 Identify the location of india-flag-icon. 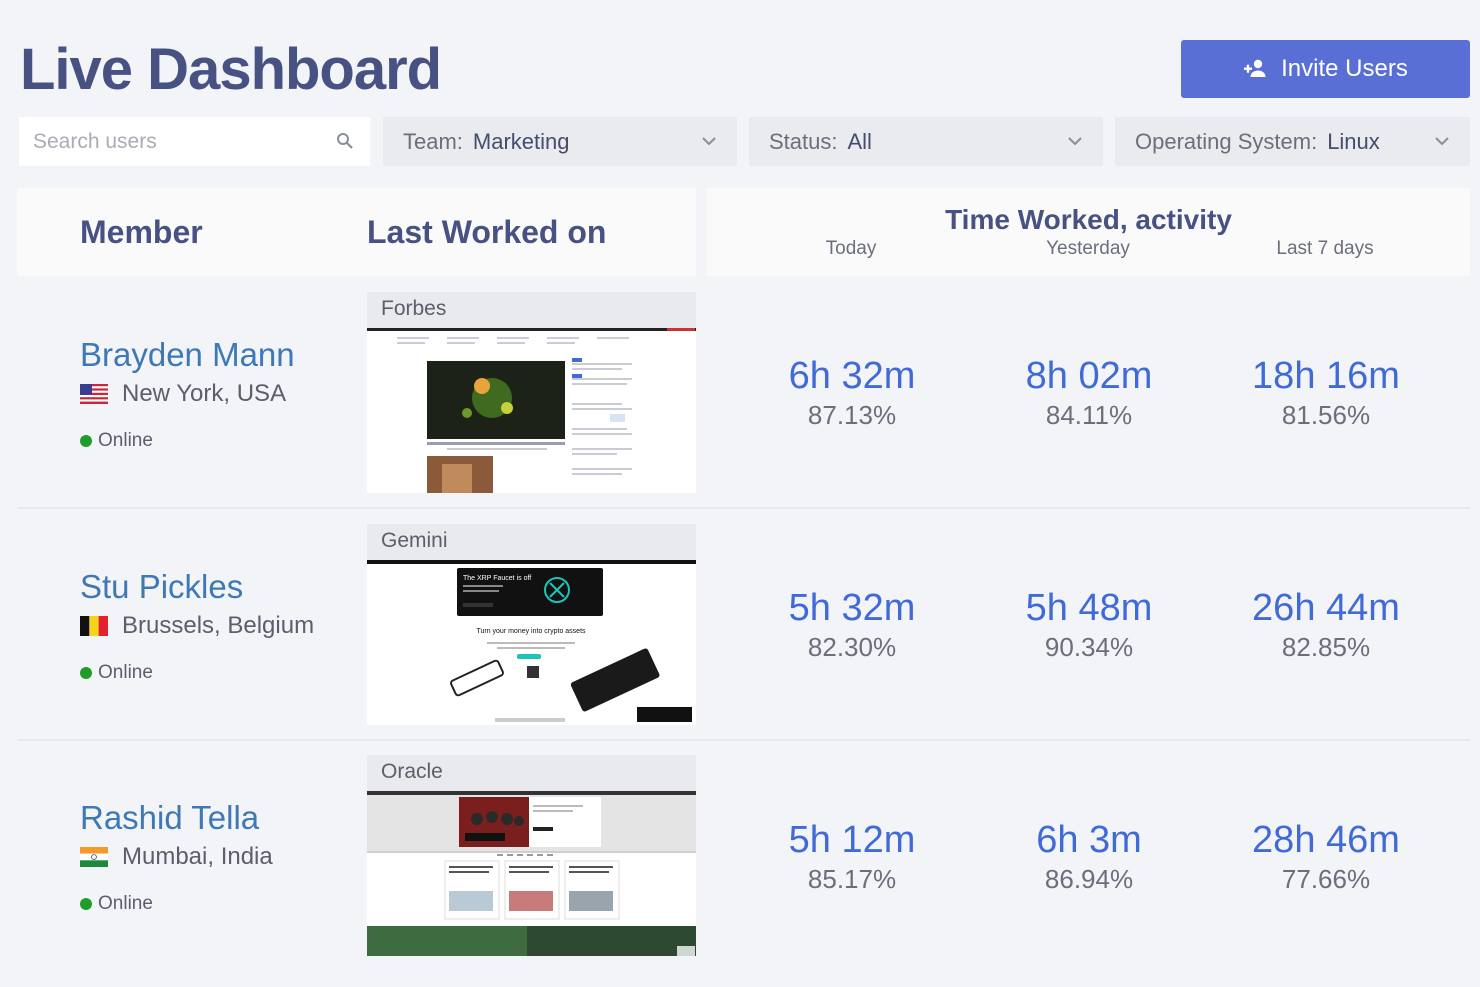
(94, 857).